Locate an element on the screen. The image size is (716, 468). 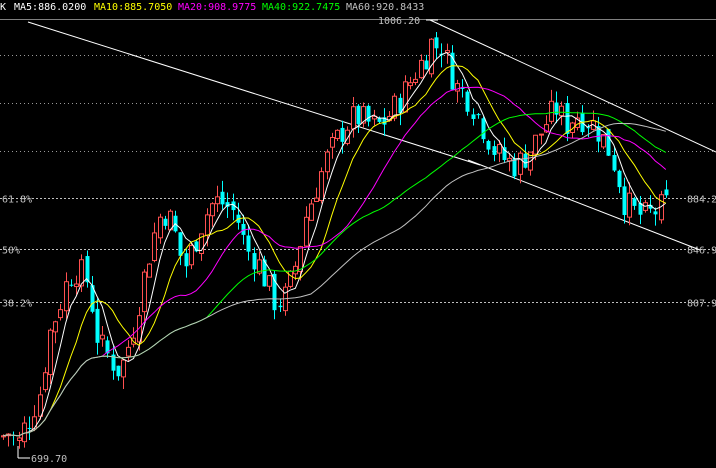
legend-k: K is located at coordinates (3, 7).